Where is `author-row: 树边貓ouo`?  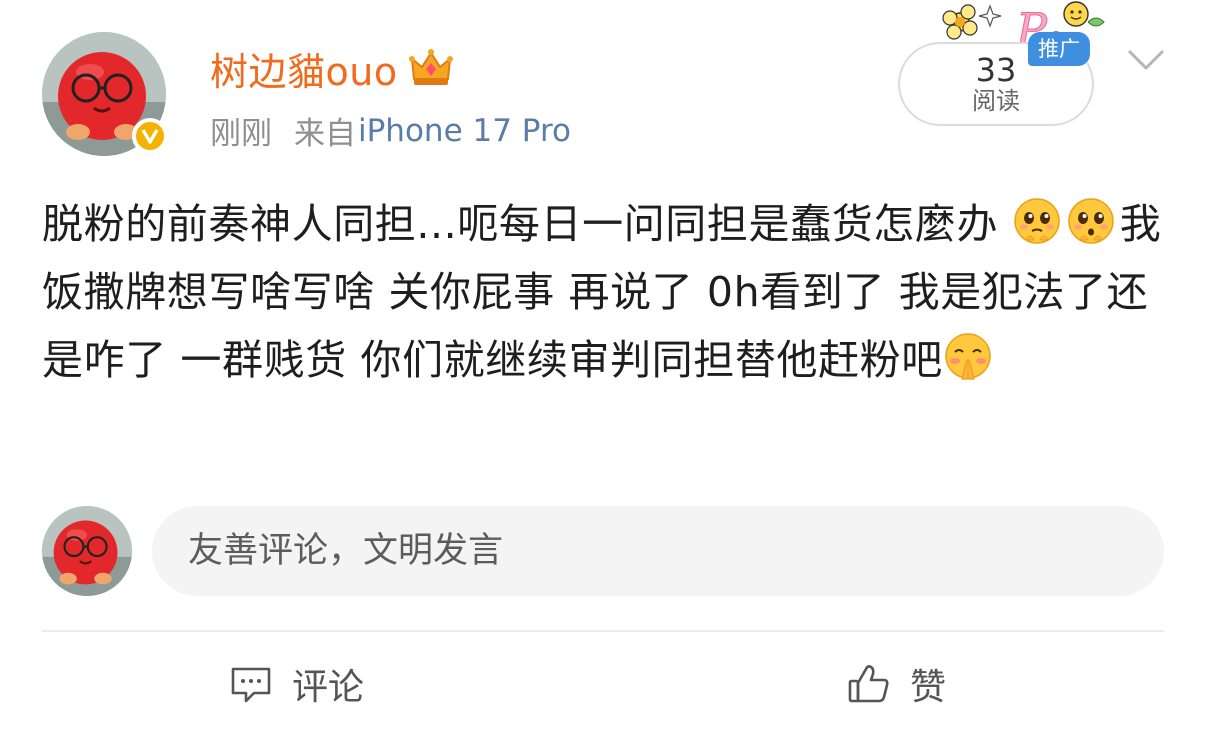
author-row: 树边貓ouo is located at coordinates (332, 68).